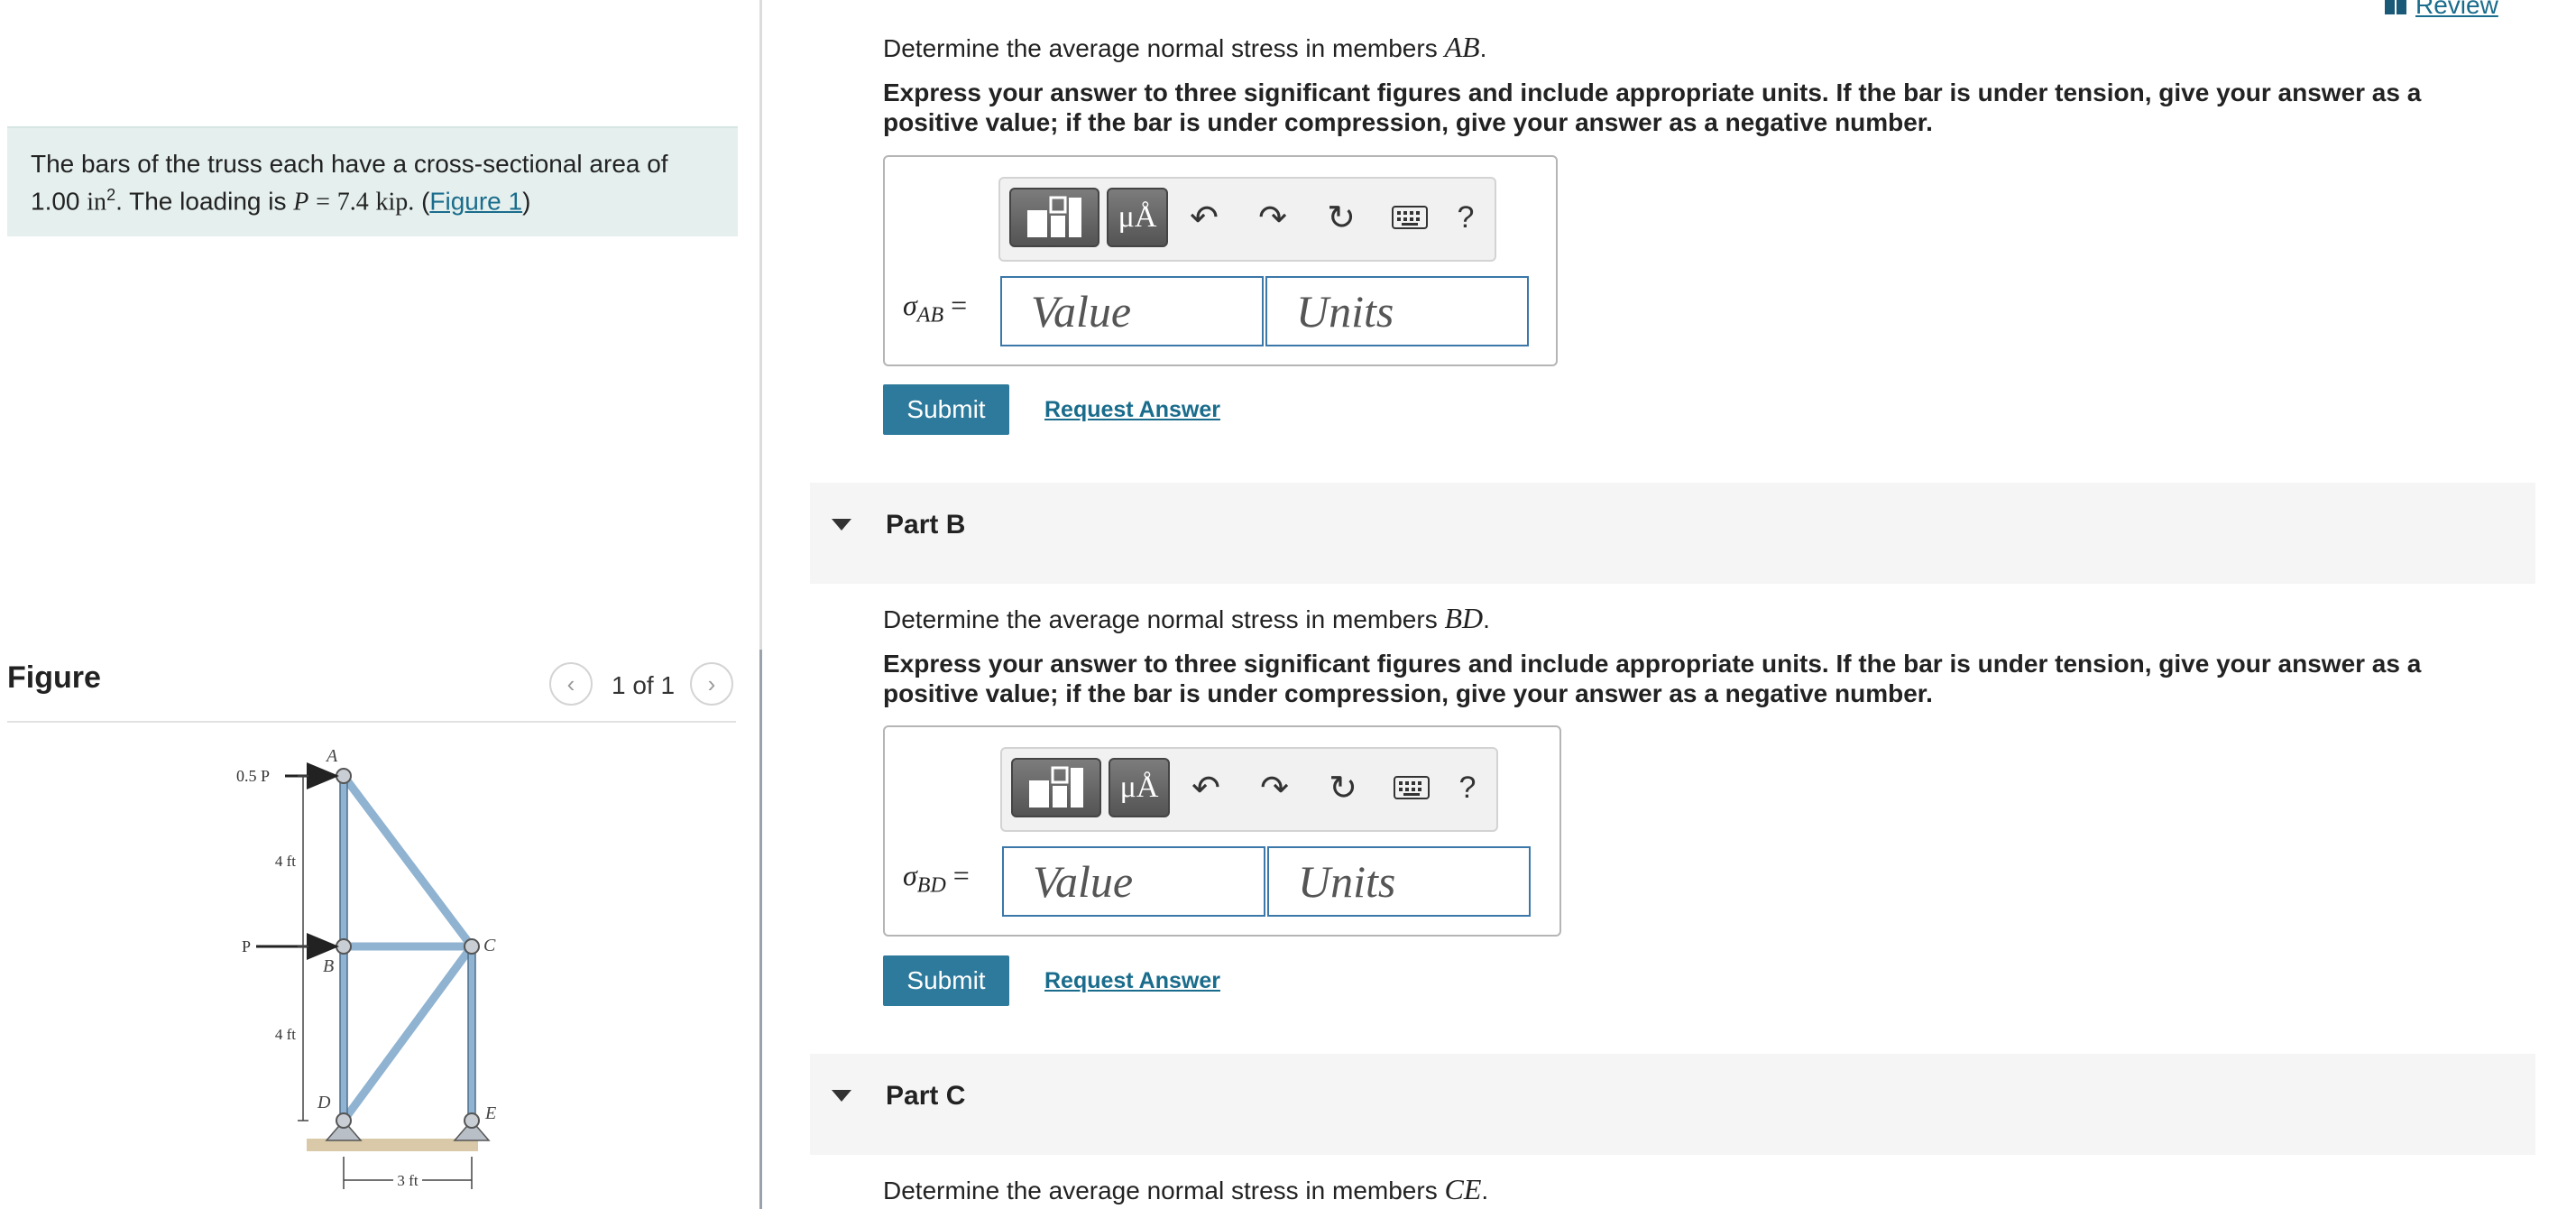  Describe the element at coordinates (2456, 9) in the screenshot. I see `review-label: Review` at that location.